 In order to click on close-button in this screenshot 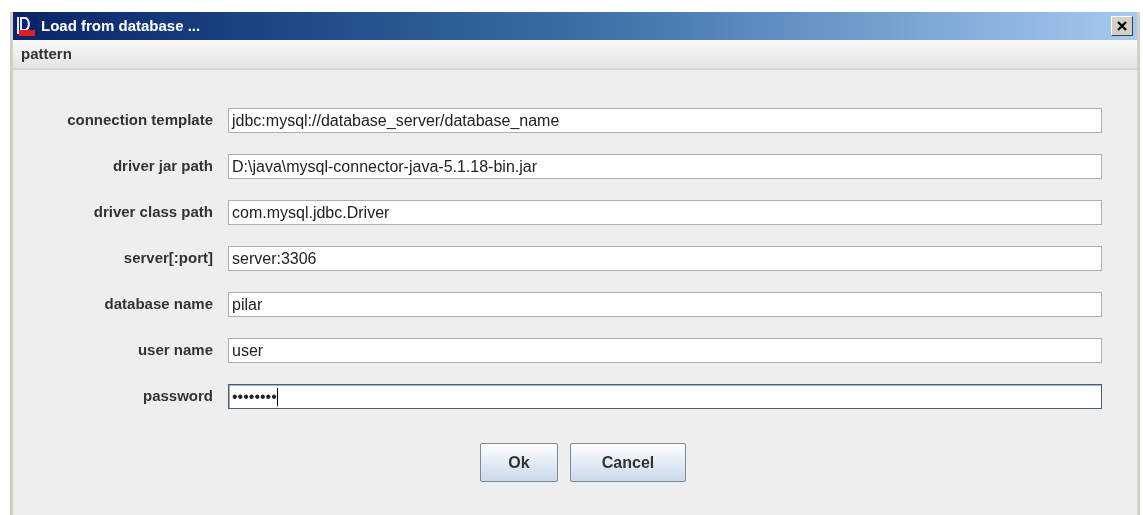, I will do `click(1122, 26)`.